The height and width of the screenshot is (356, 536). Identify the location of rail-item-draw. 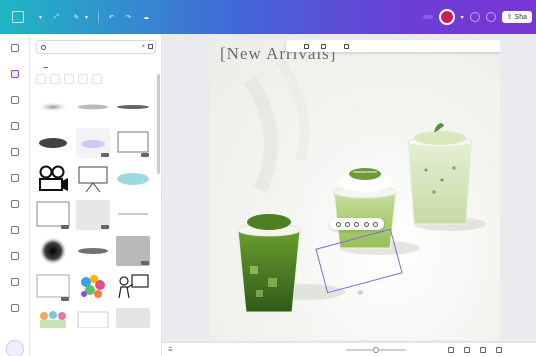
(15, 179).